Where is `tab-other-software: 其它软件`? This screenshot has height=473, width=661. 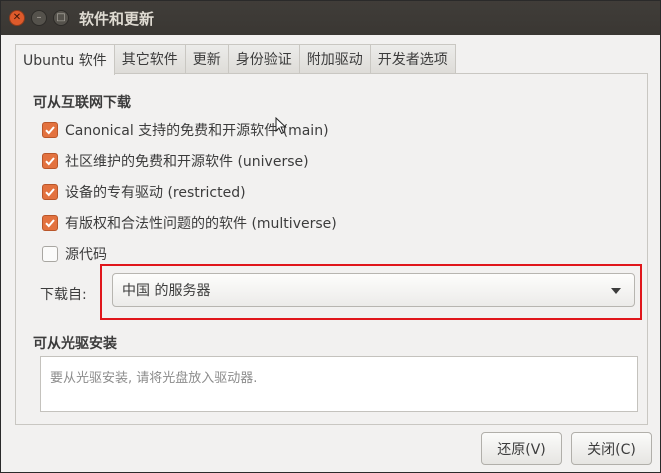 tab-other-software: 其它软件 is located at coordinates (149, 58).